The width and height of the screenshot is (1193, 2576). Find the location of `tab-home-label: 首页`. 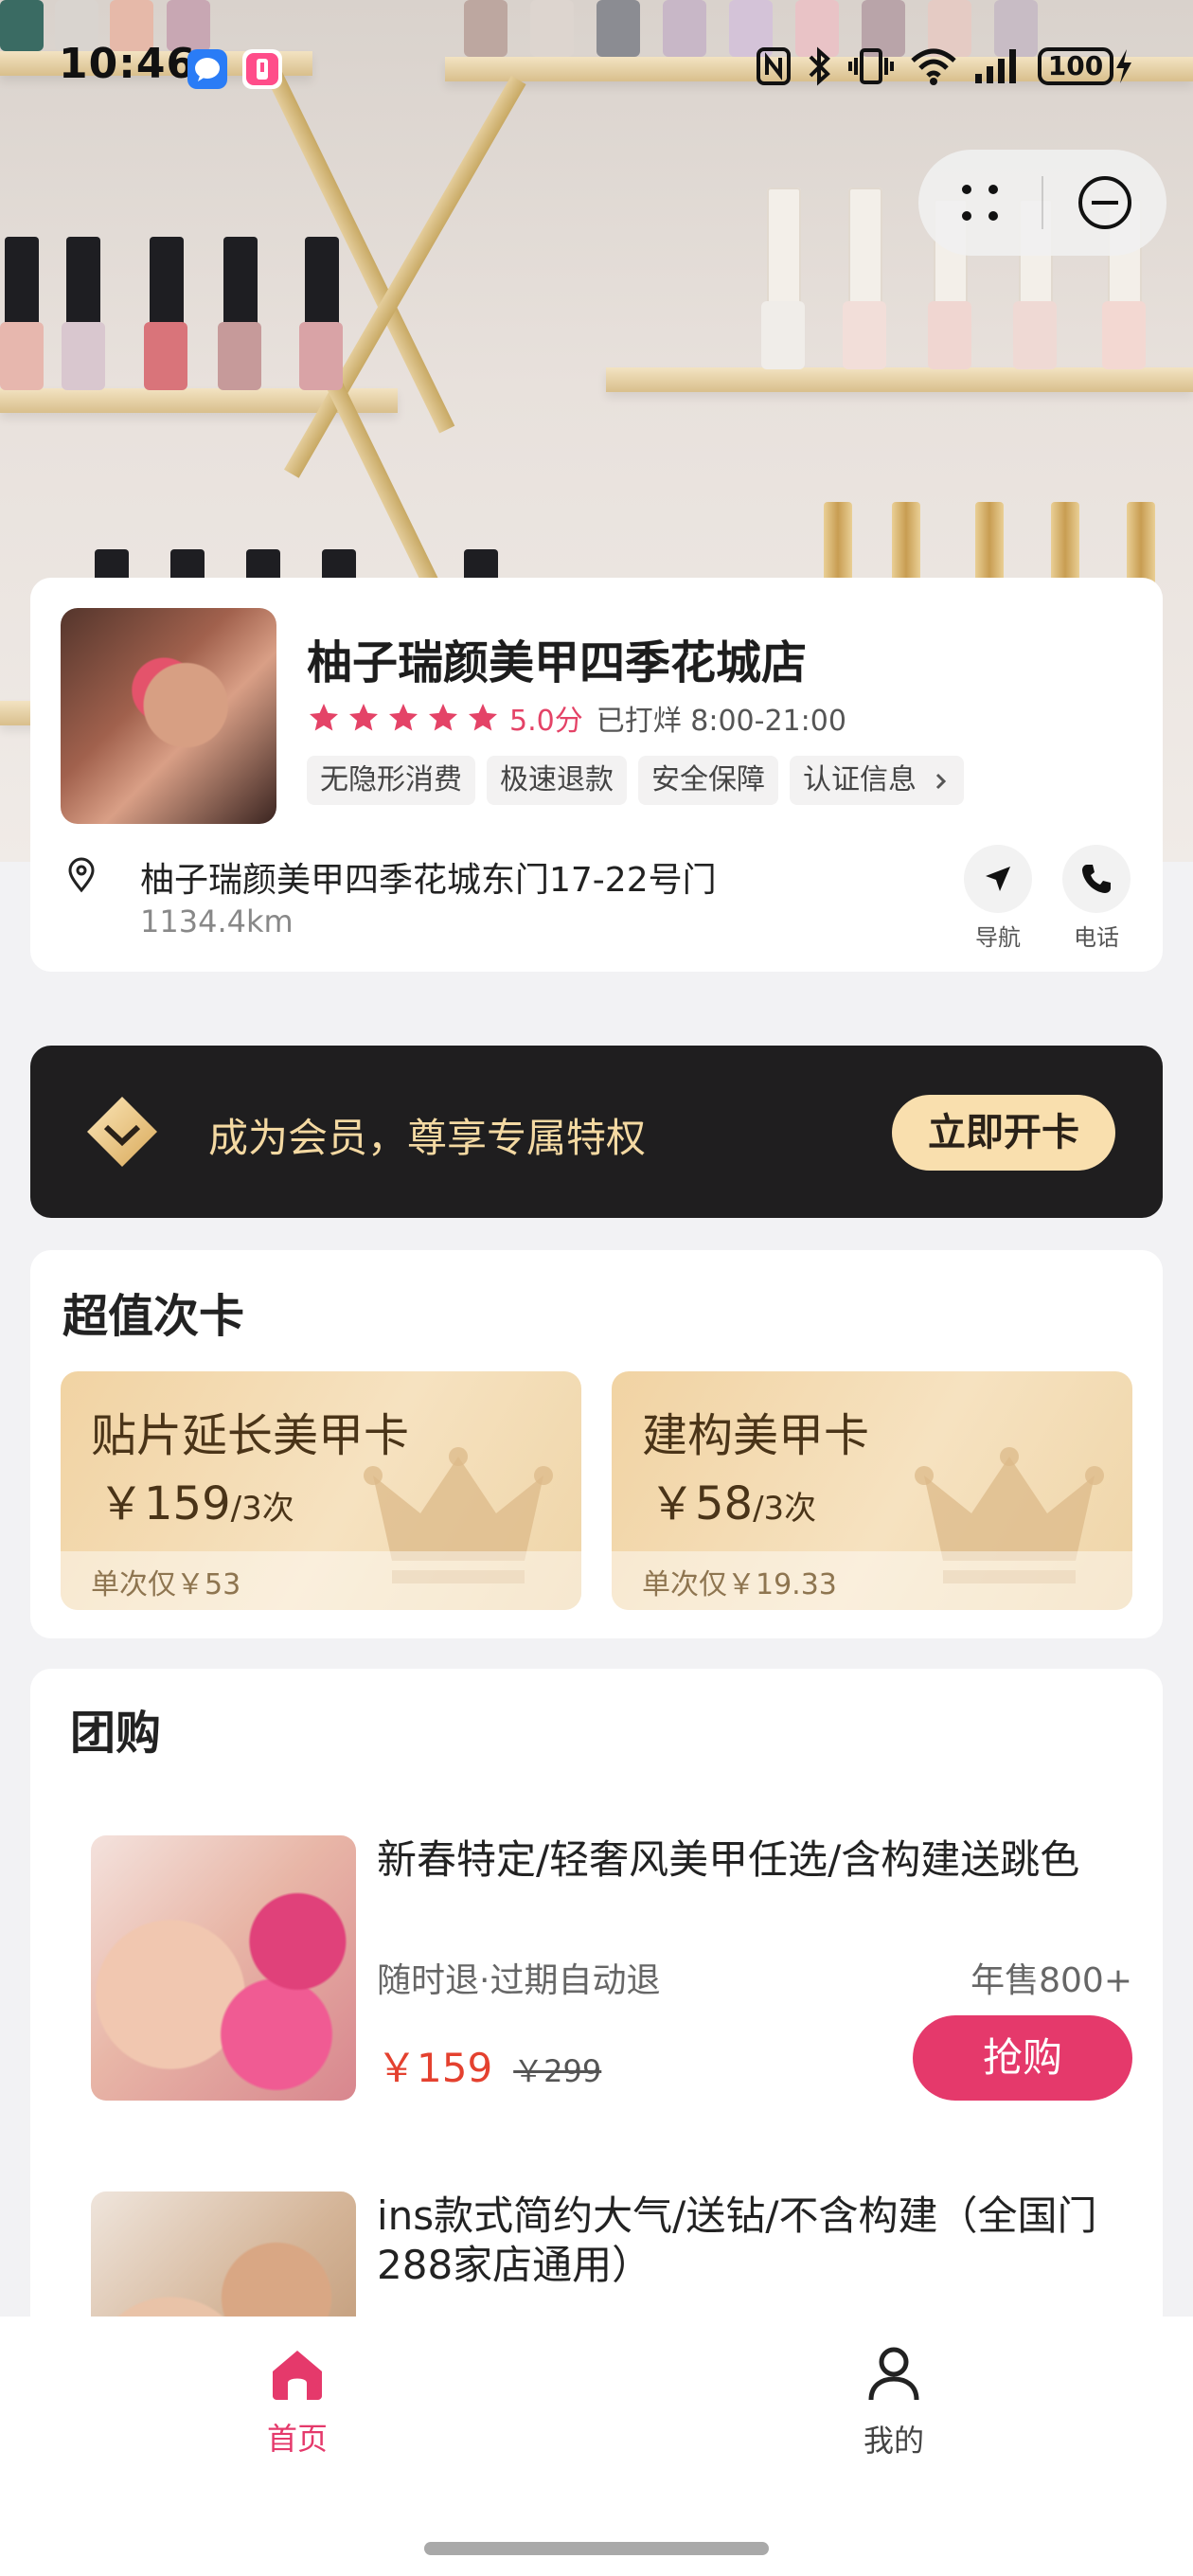

tab-home-label: 首页 is located at coordinates (297, 2439).